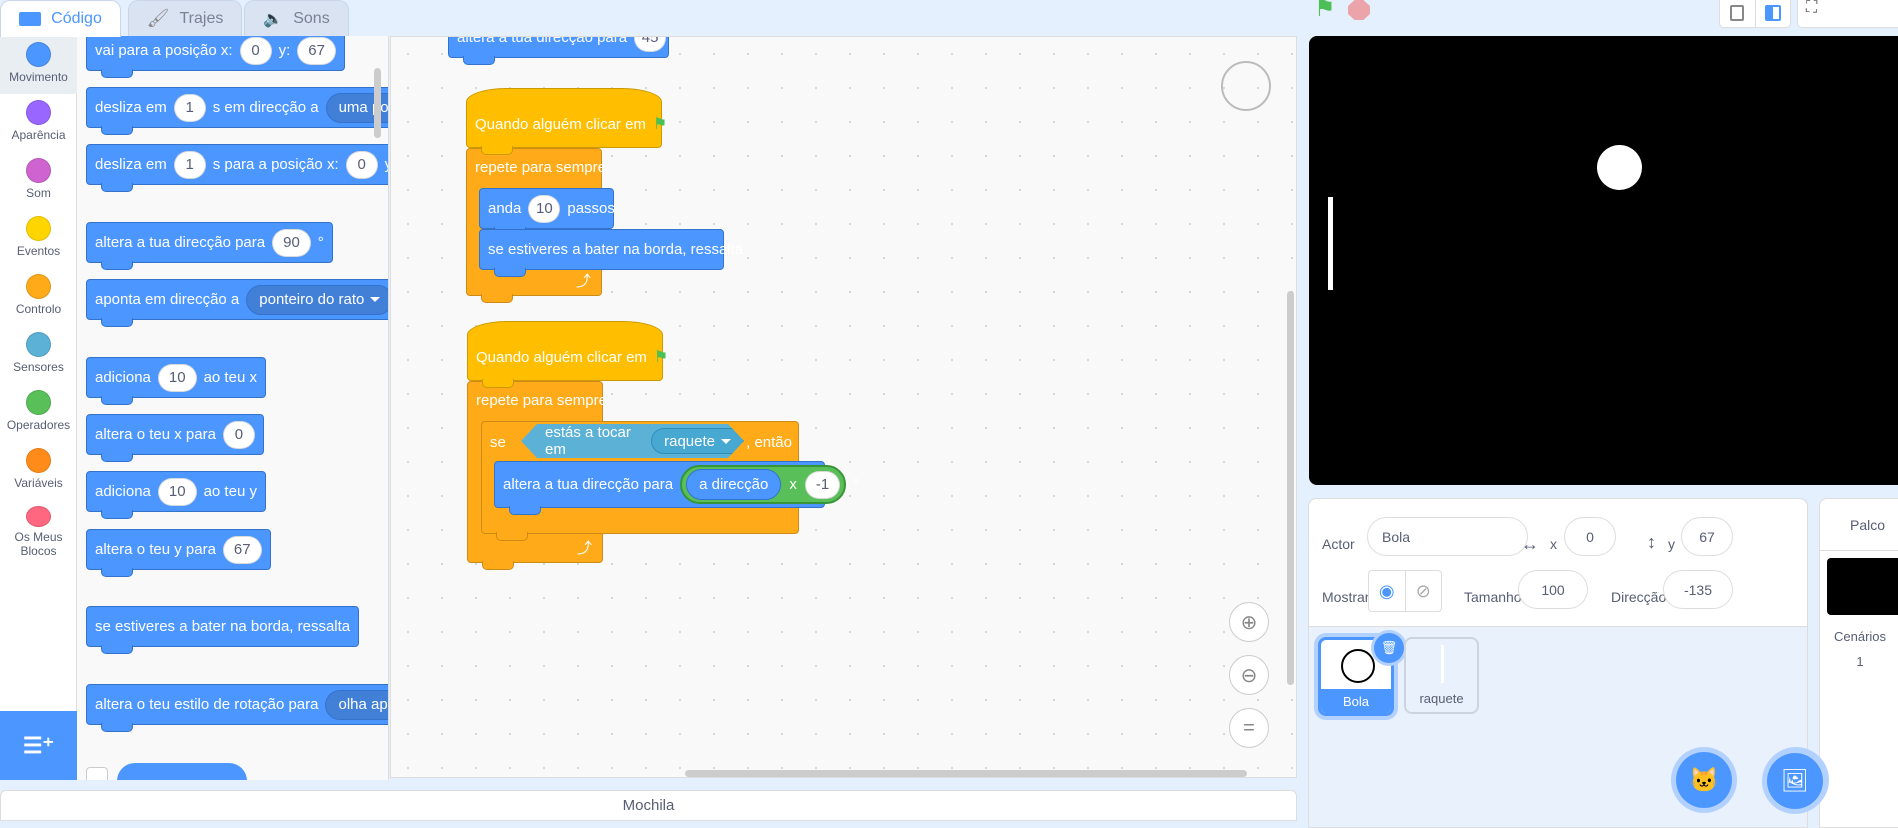 This screenshot has height=828, width=1898. I want to click on block-text: repete para sempre, so click(540, 167).